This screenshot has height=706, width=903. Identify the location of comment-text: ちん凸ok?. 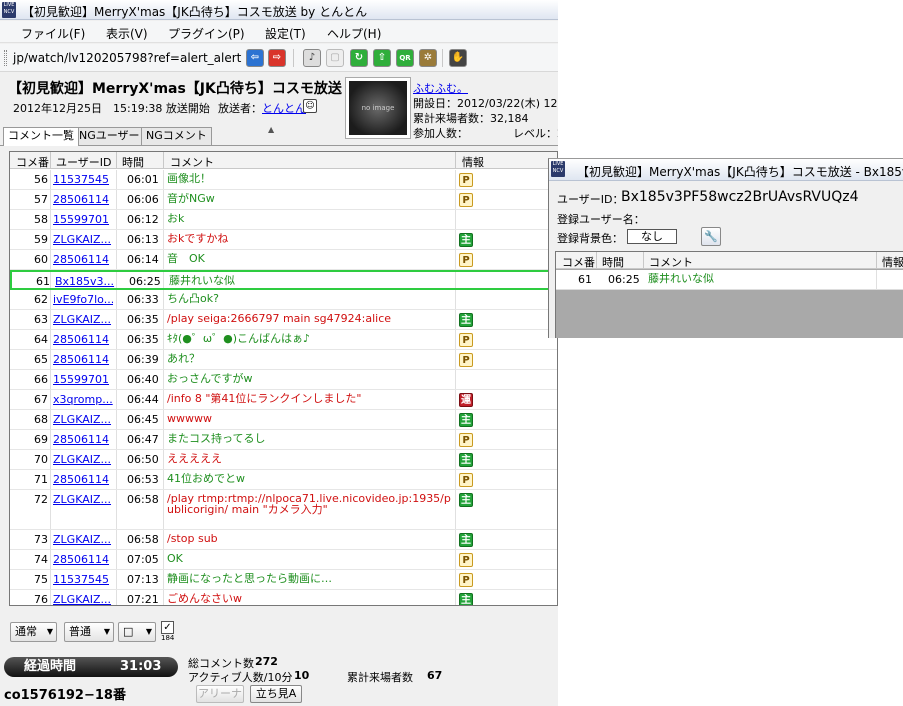
(193, 298).